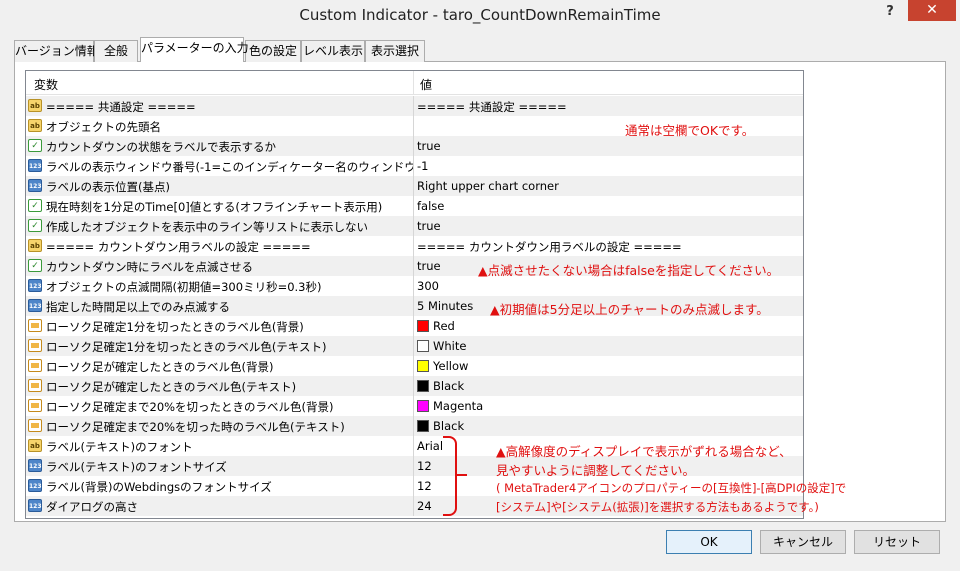  What do you see at coordinates (430, 446) in the screenshot?
I see `value-text: Arial` at bounding box center [430, 446].